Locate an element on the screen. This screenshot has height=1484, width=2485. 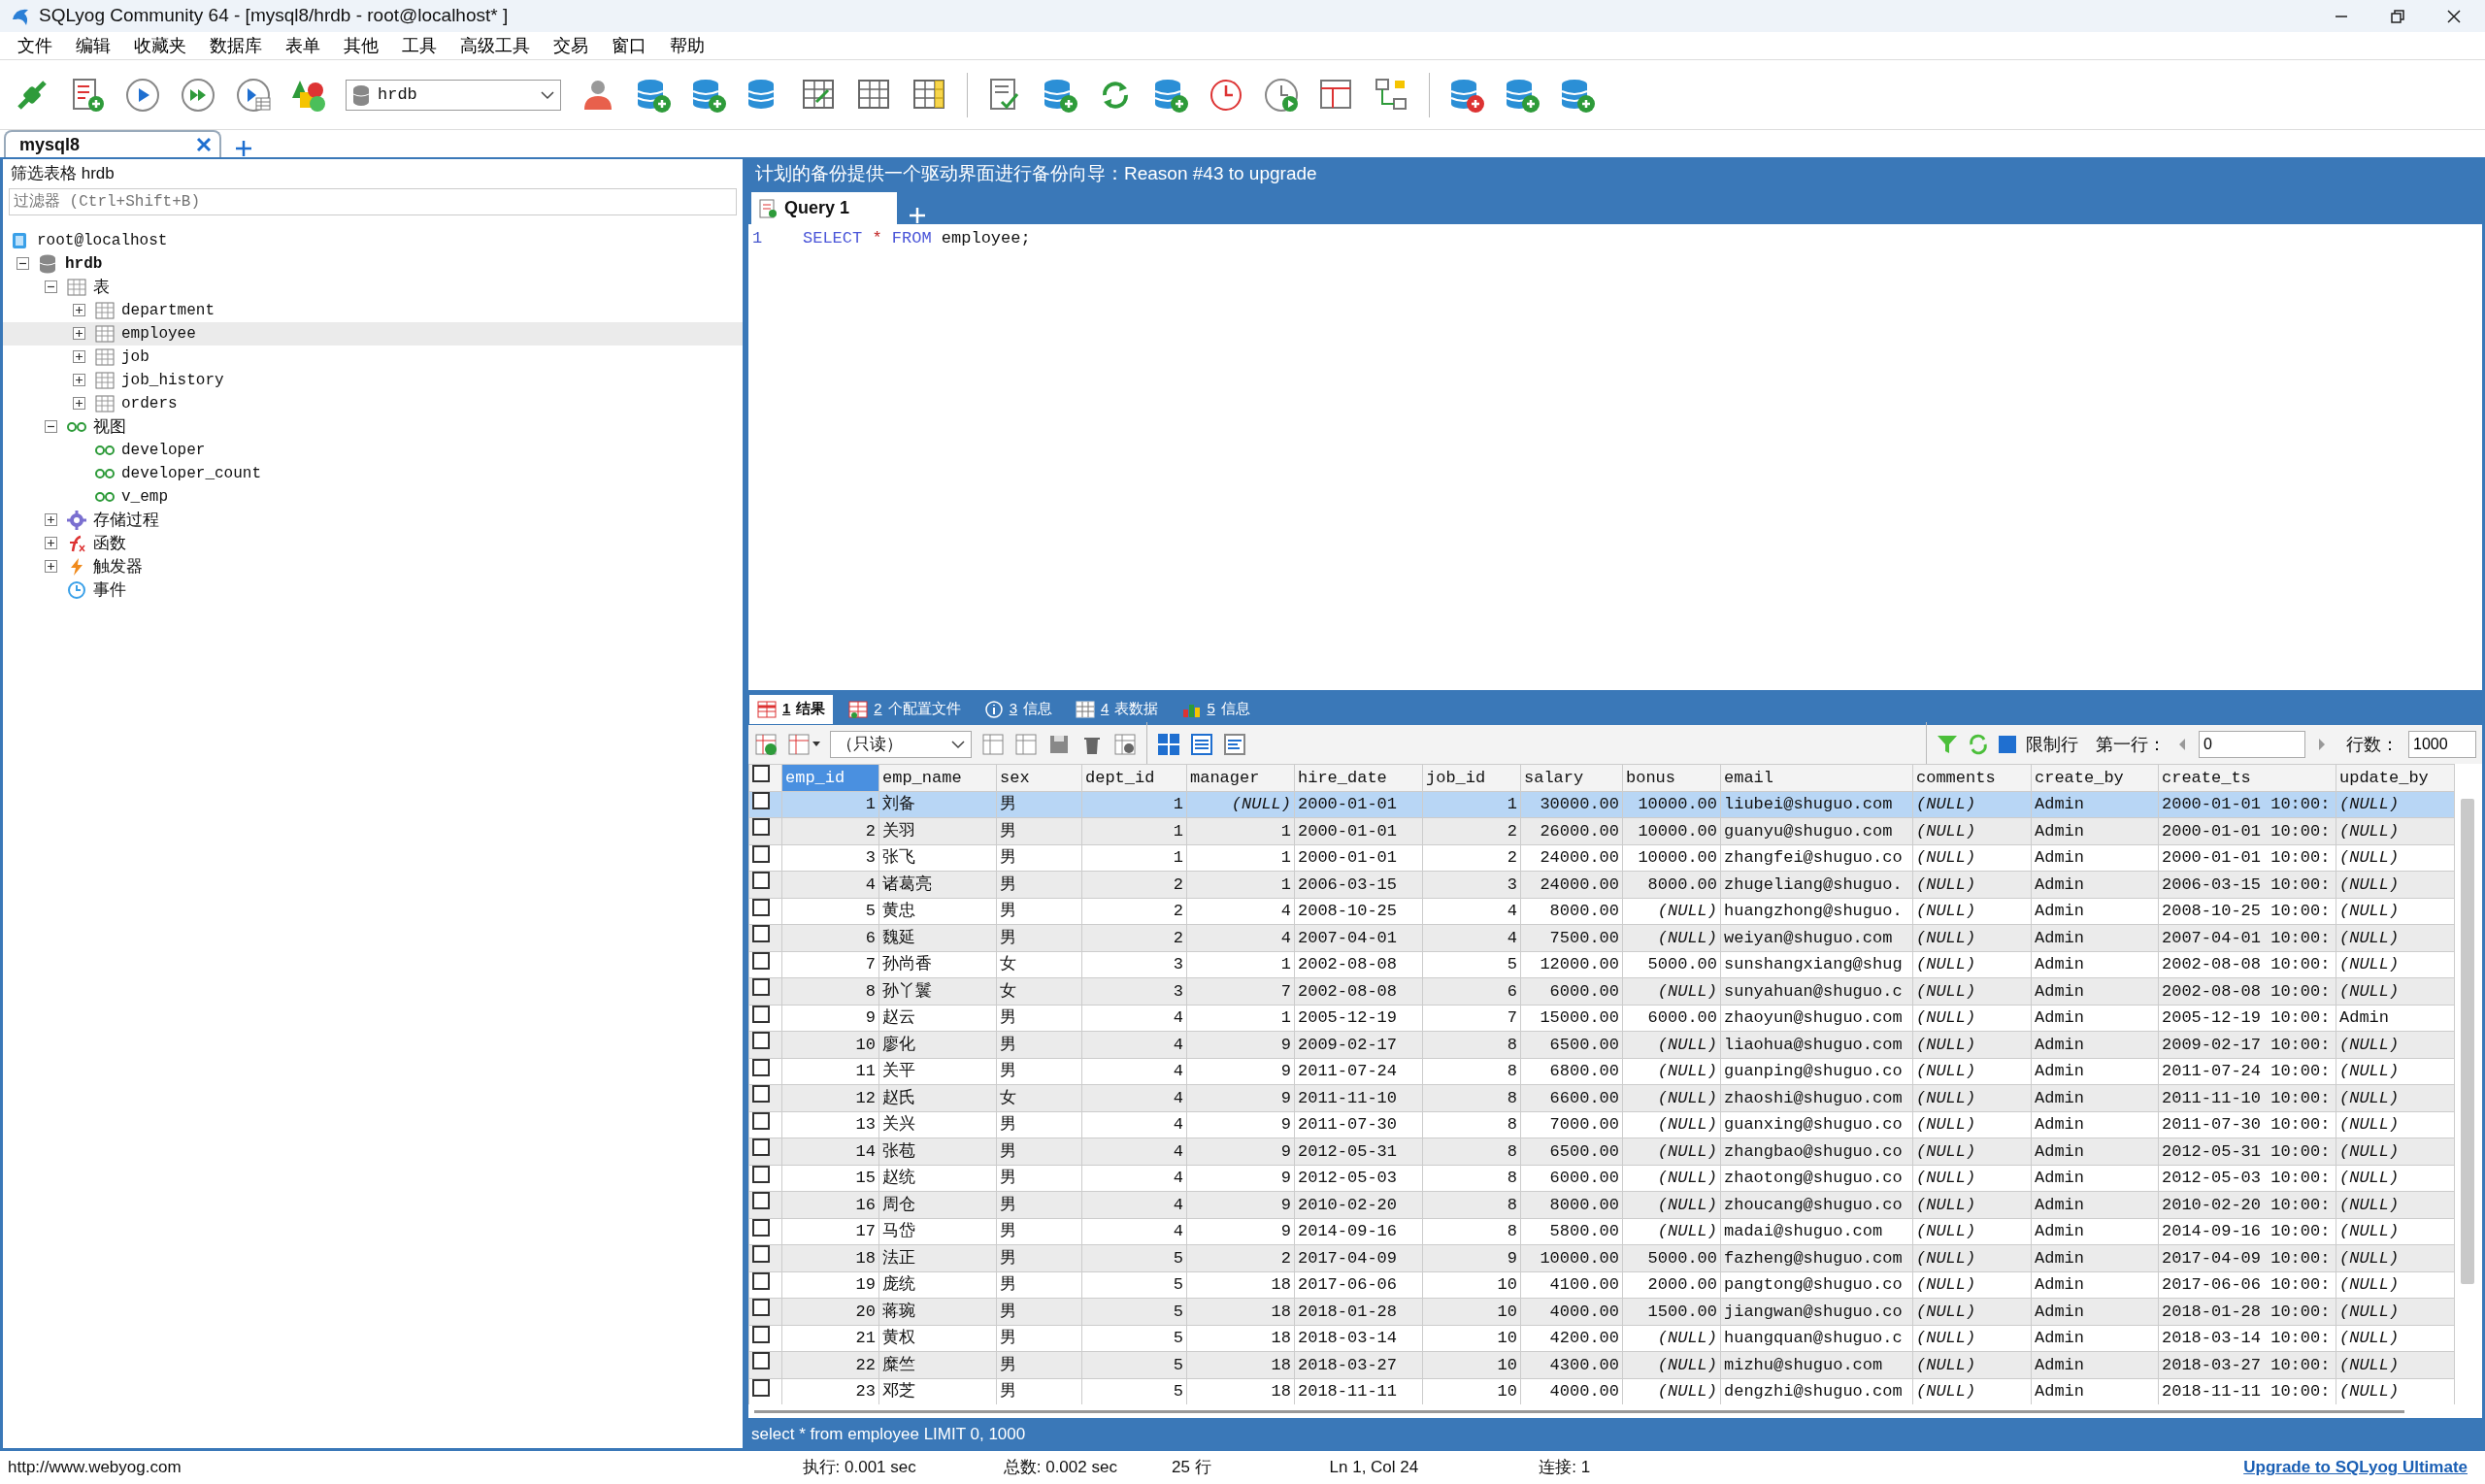
tree-item: 事件 is located at coordinates (373, 589).